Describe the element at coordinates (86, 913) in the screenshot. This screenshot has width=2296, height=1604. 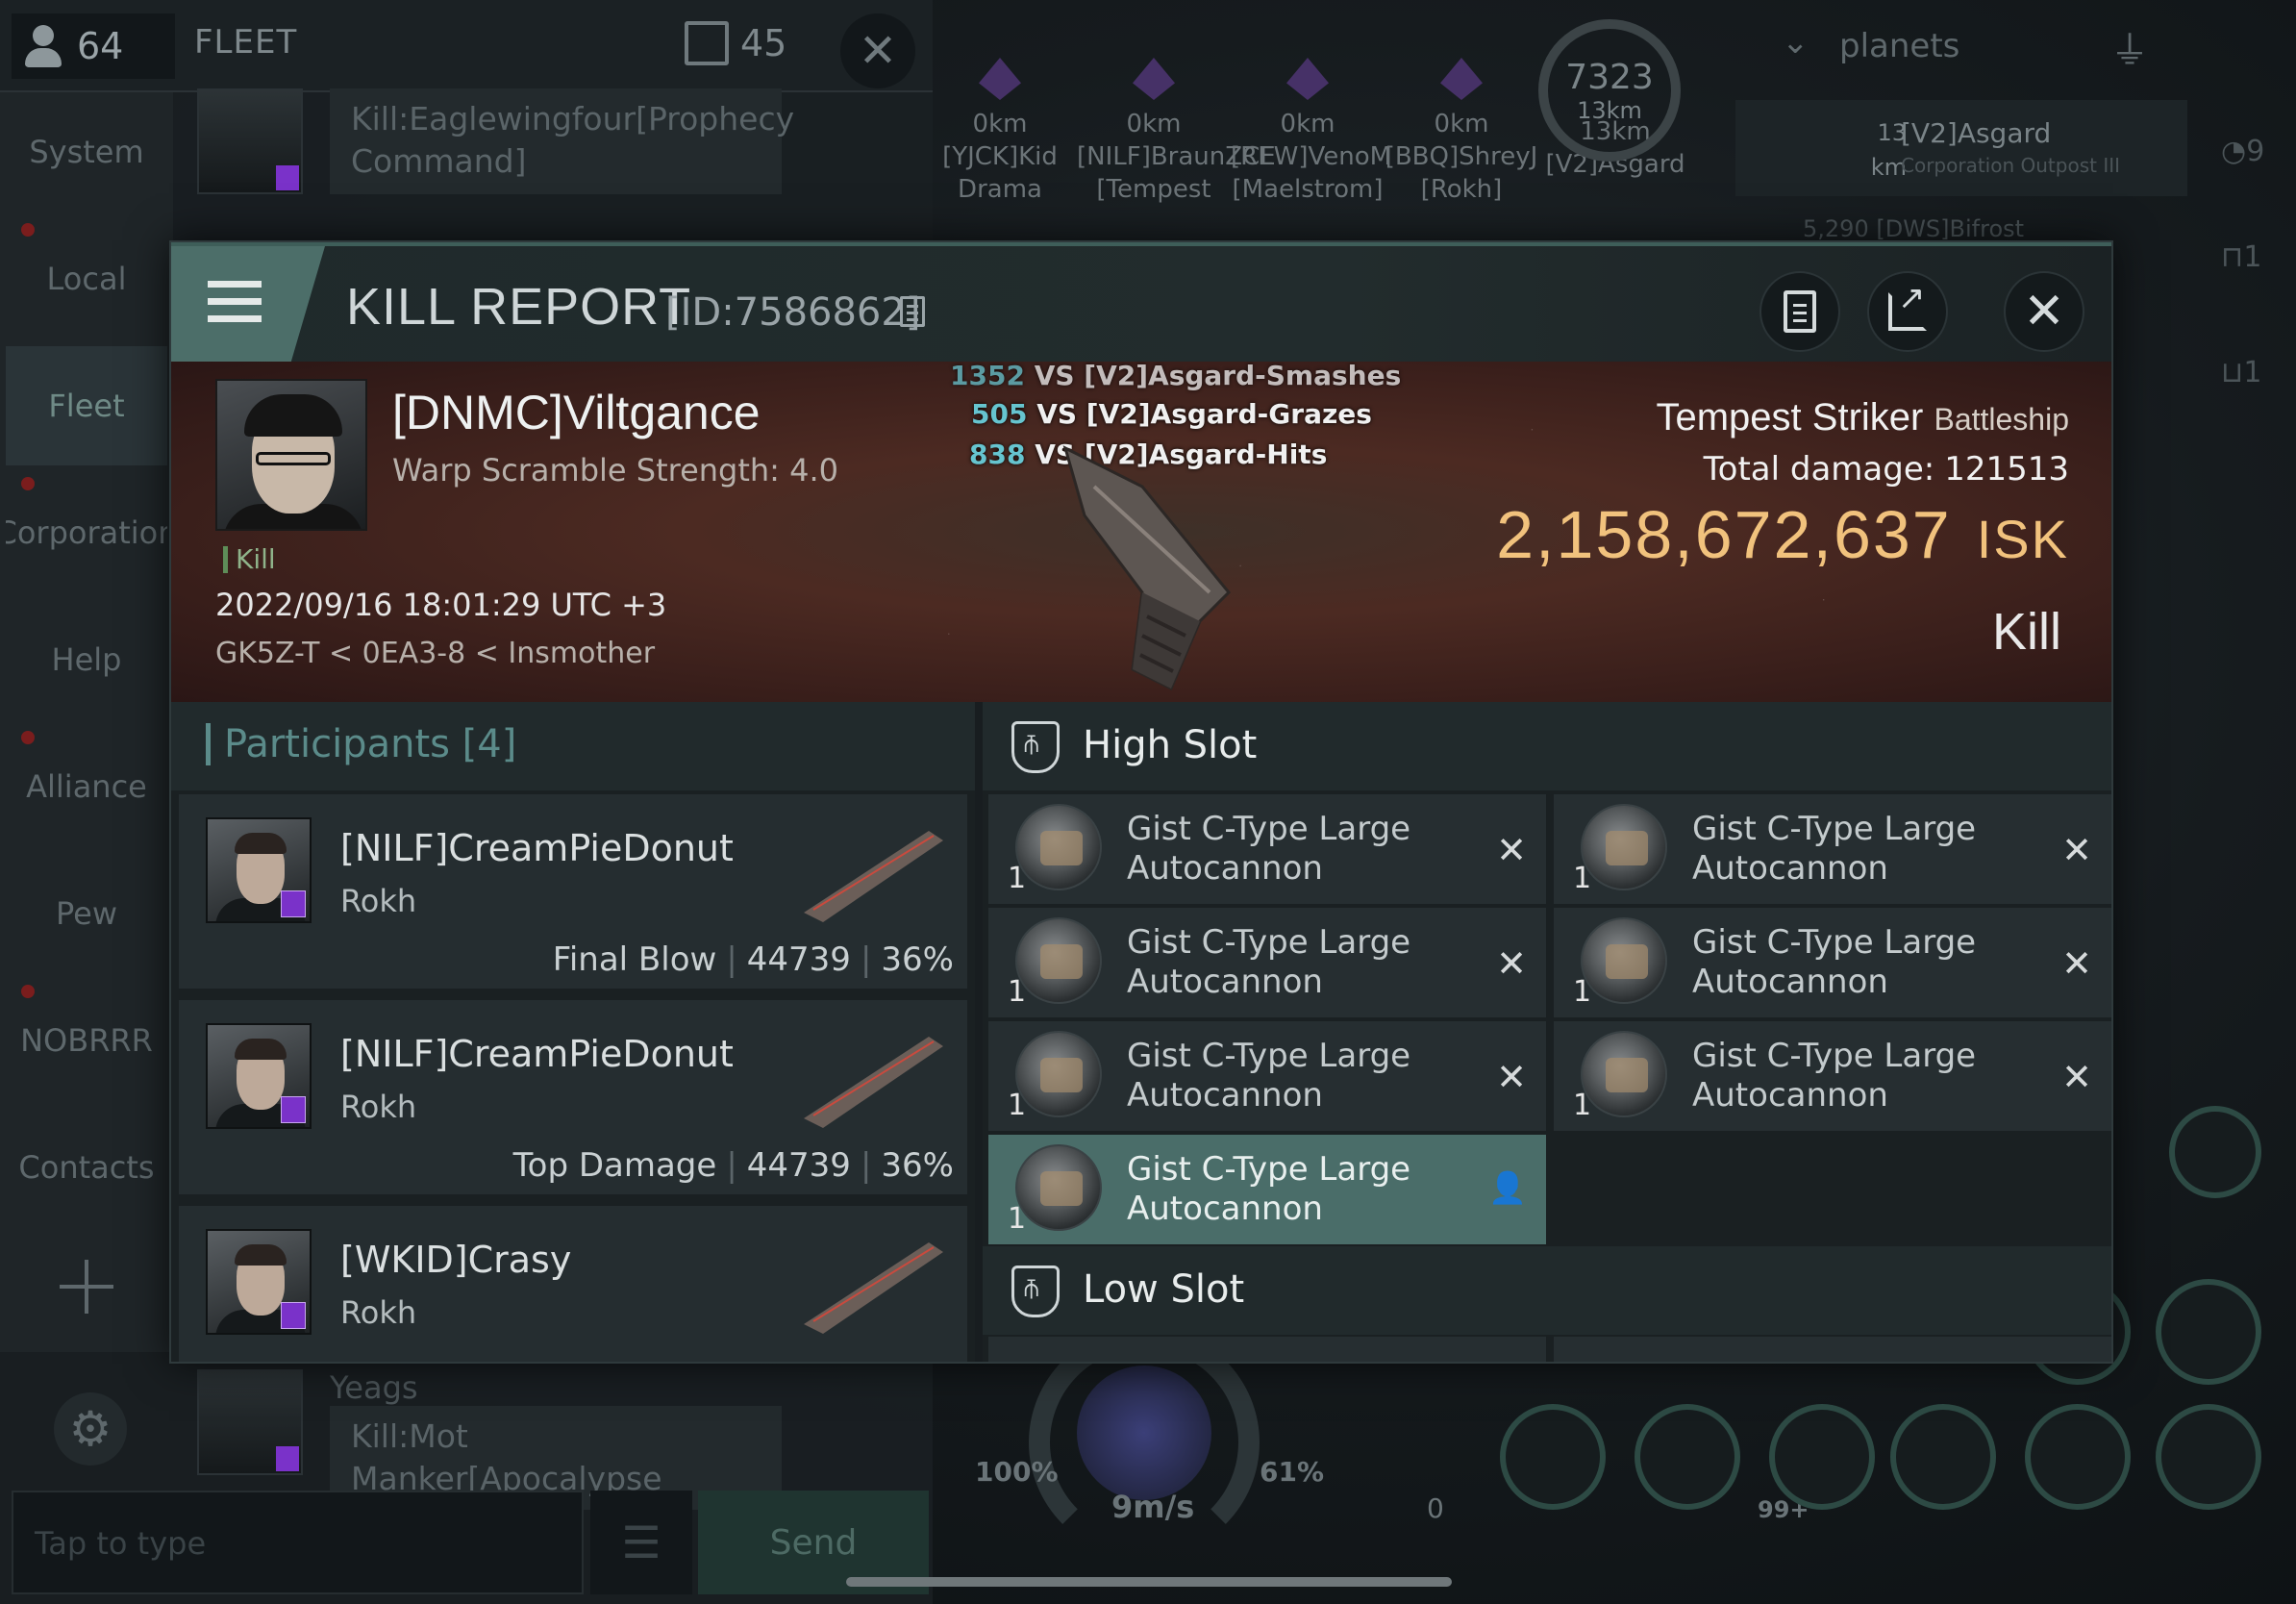
I see `tab-pew: Pew` at that location.